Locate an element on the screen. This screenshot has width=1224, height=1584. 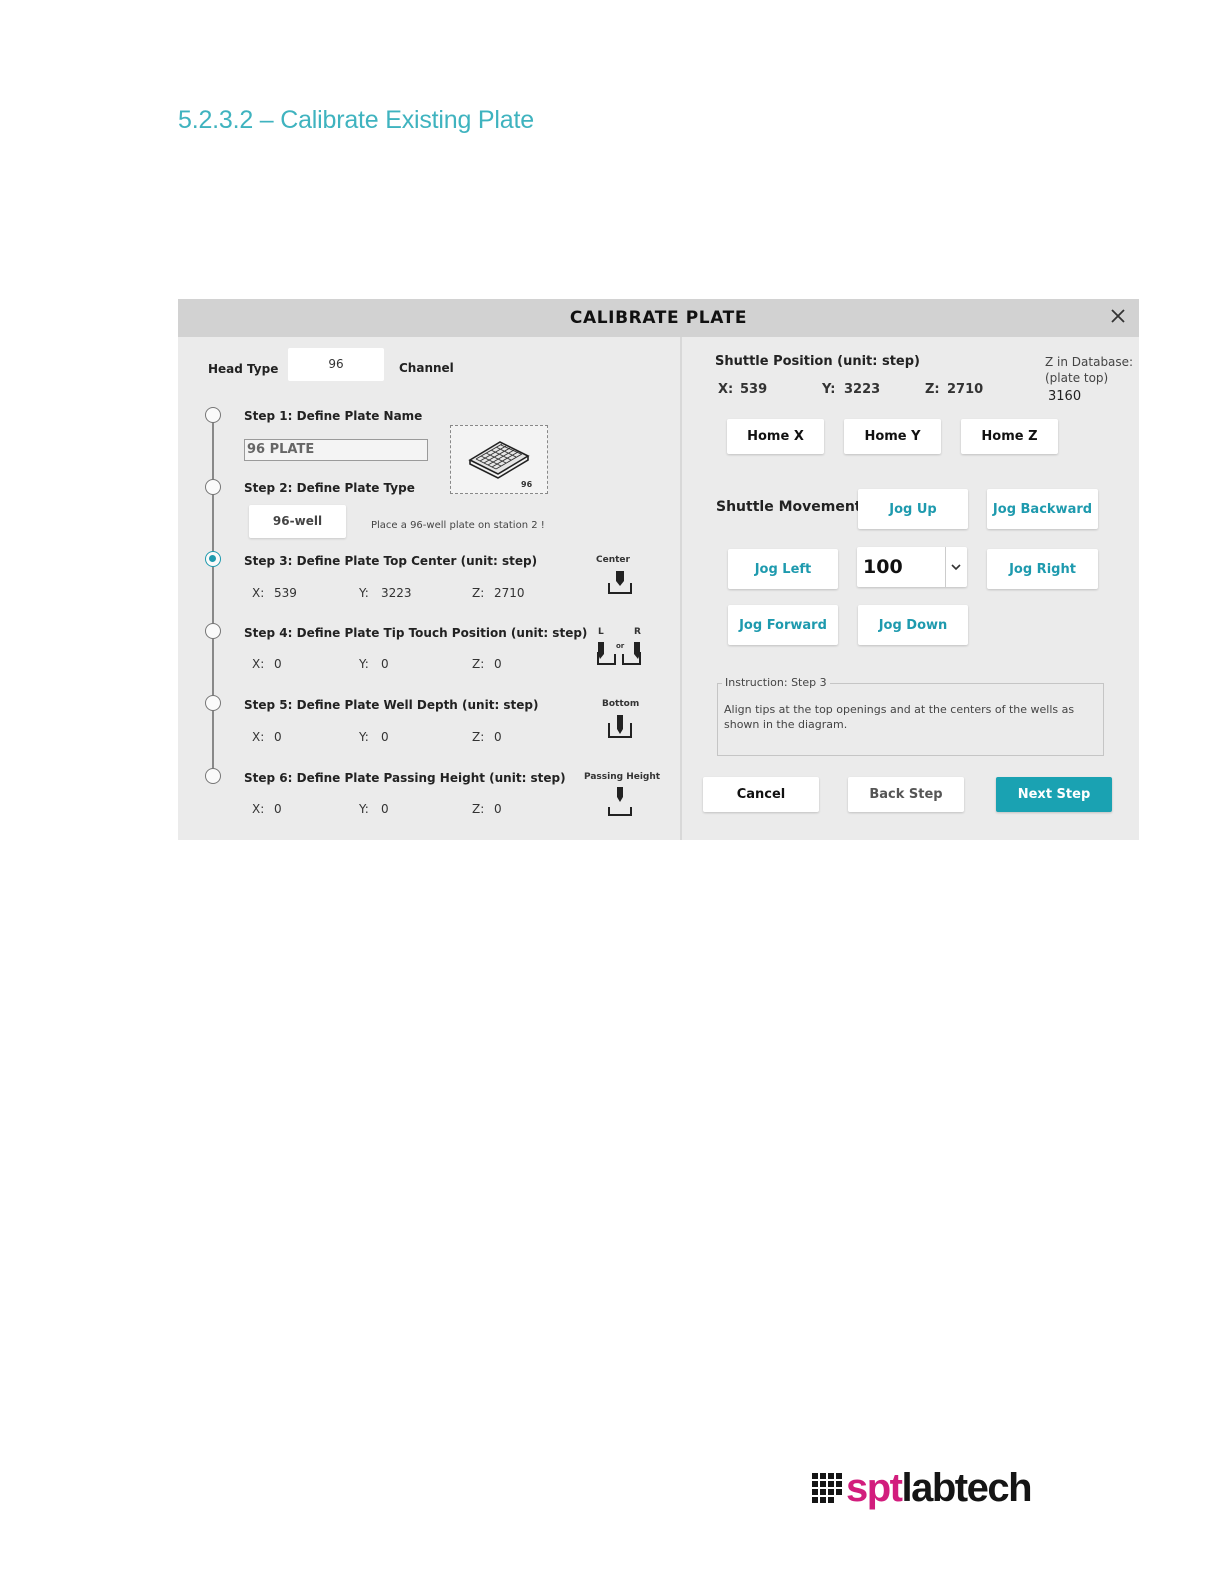
jog-down-button: Jog Down is located at coordinates (913, 625).